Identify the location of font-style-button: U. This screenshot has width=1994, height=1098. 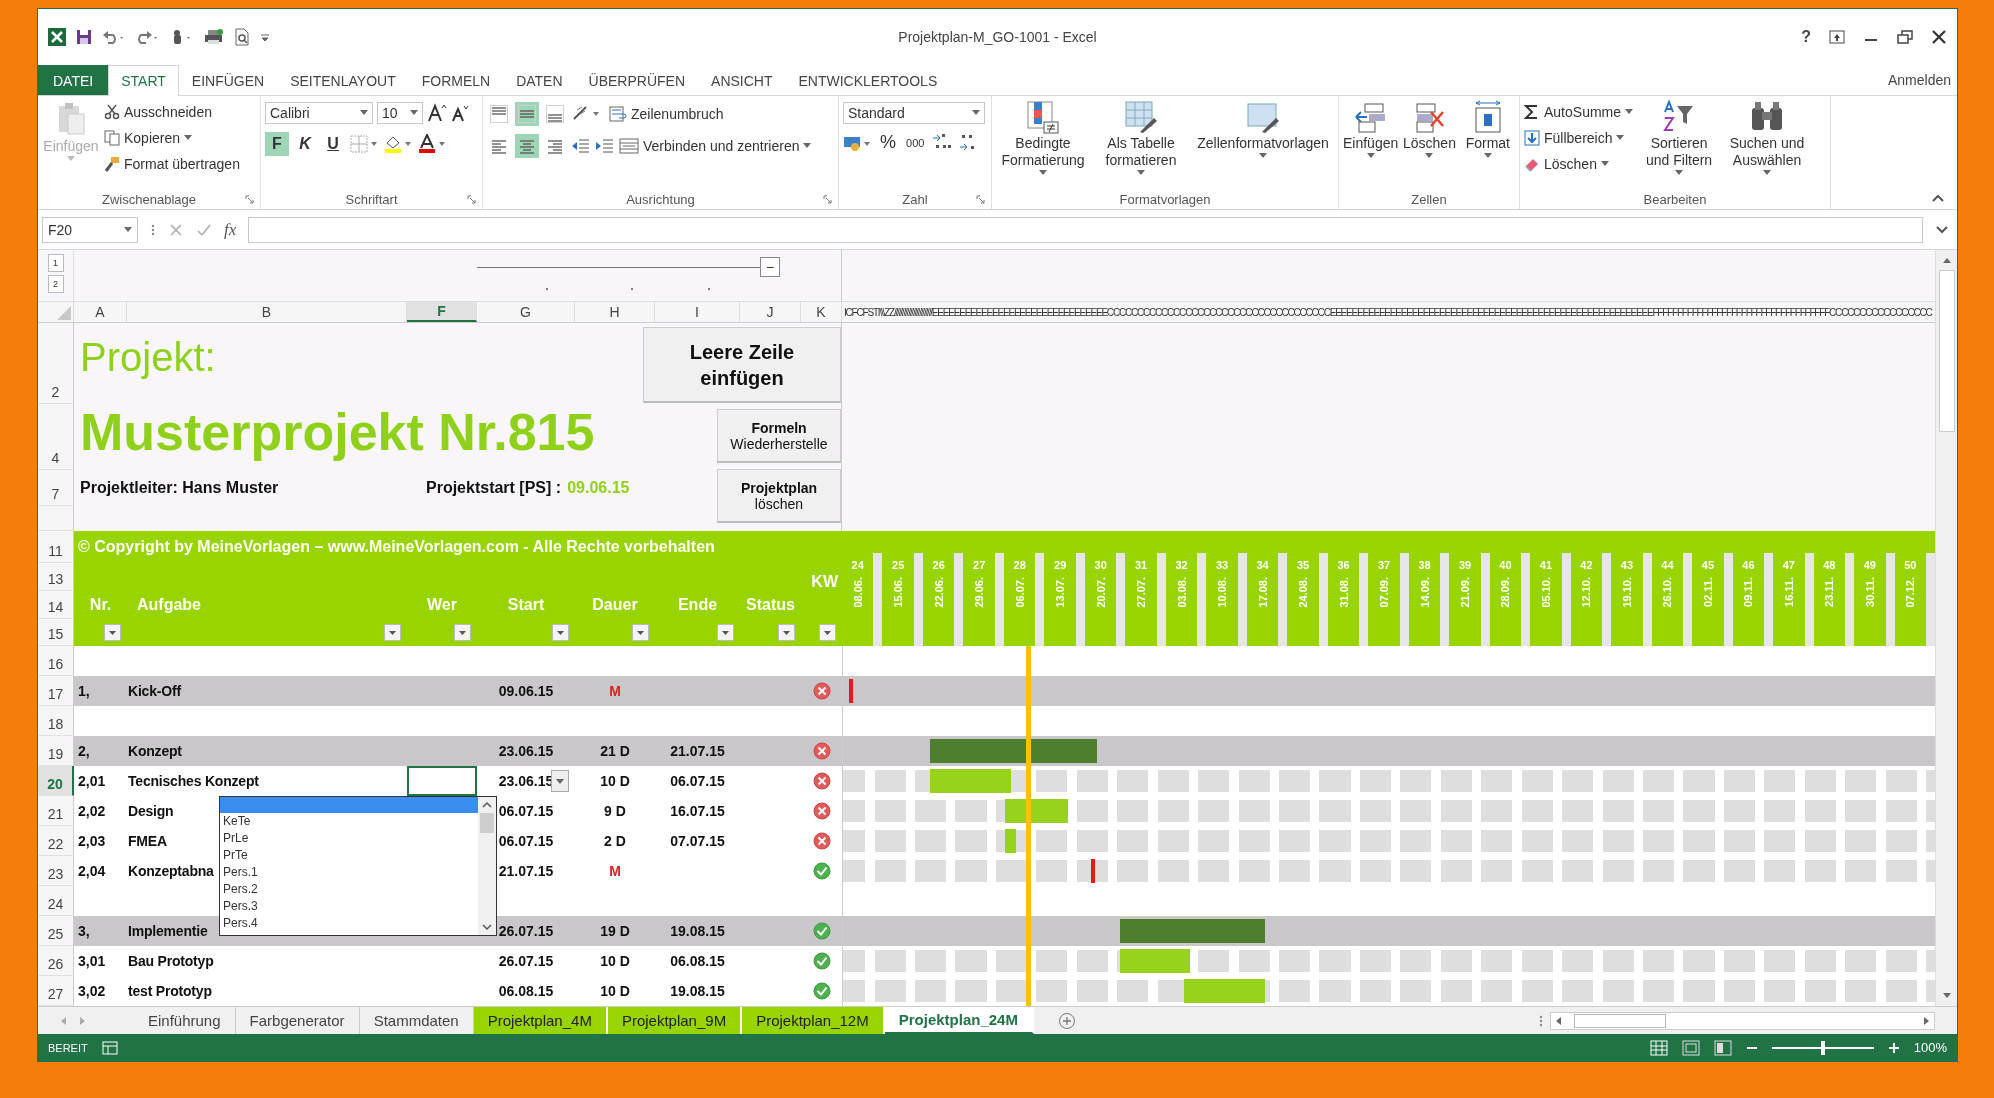
(333, 144).